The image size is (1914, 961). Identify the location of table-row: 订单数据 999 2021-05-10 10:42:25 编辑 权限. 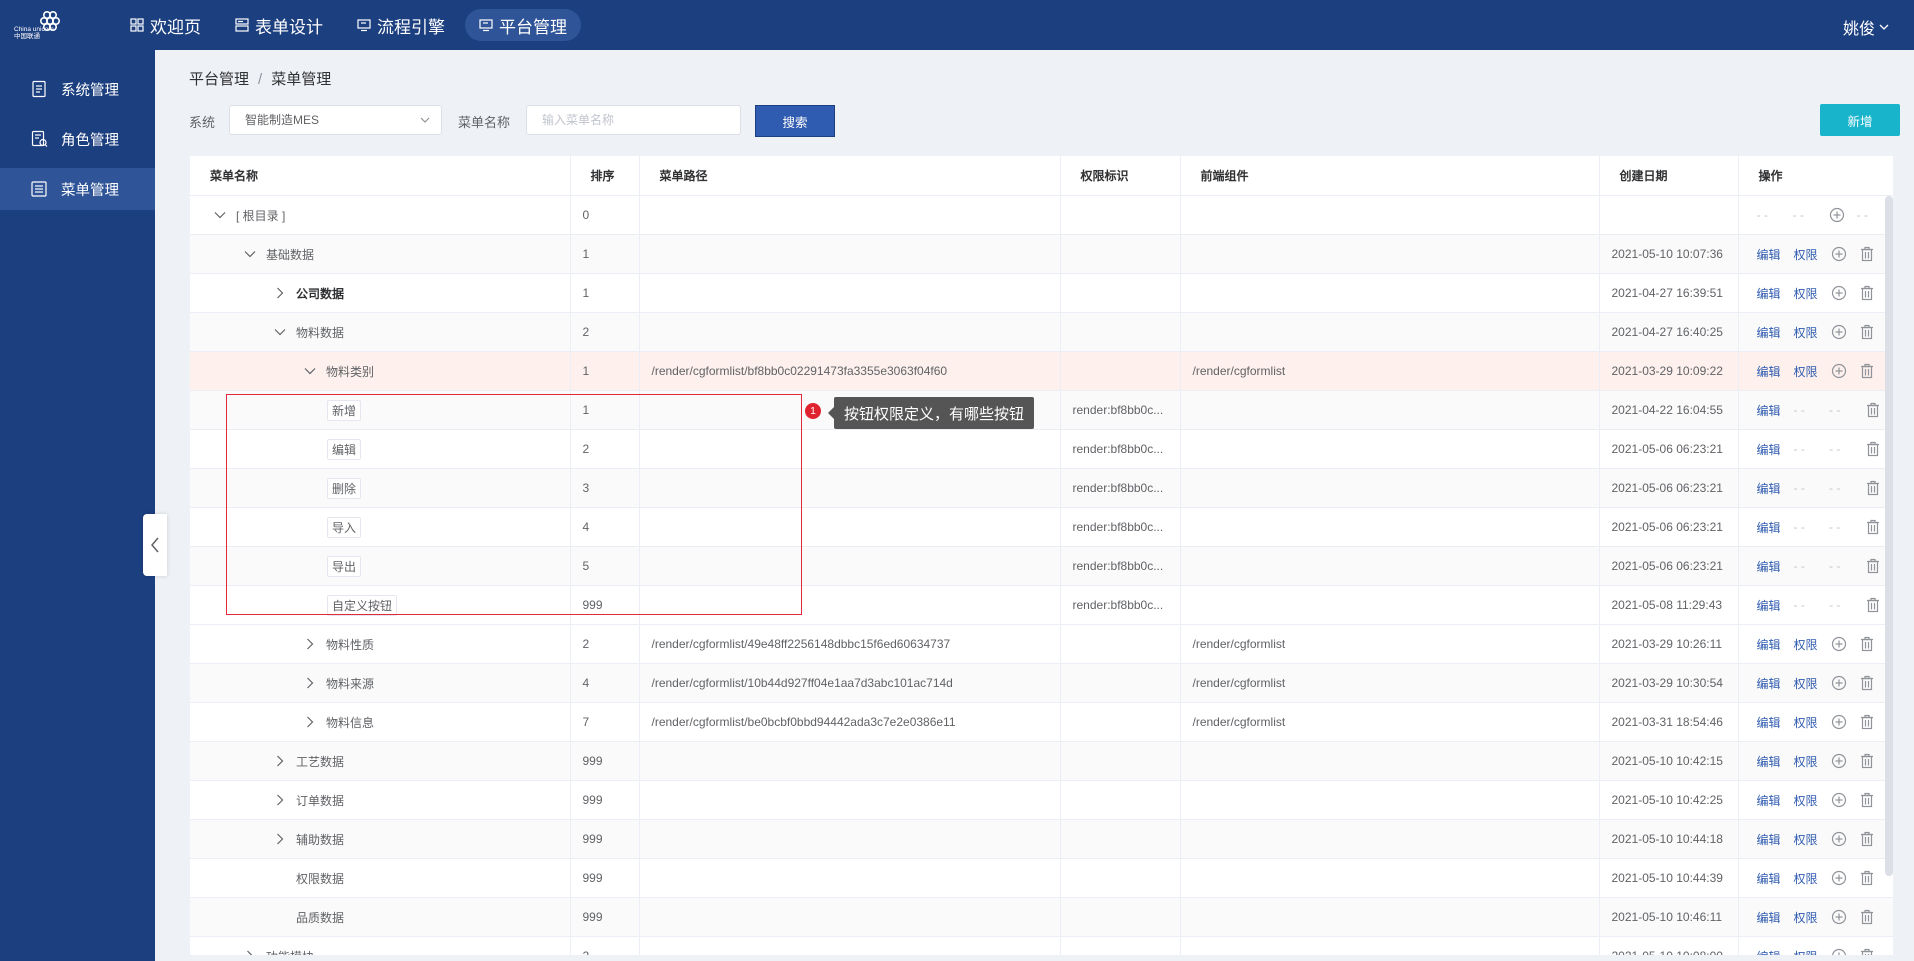
(1041, 800).